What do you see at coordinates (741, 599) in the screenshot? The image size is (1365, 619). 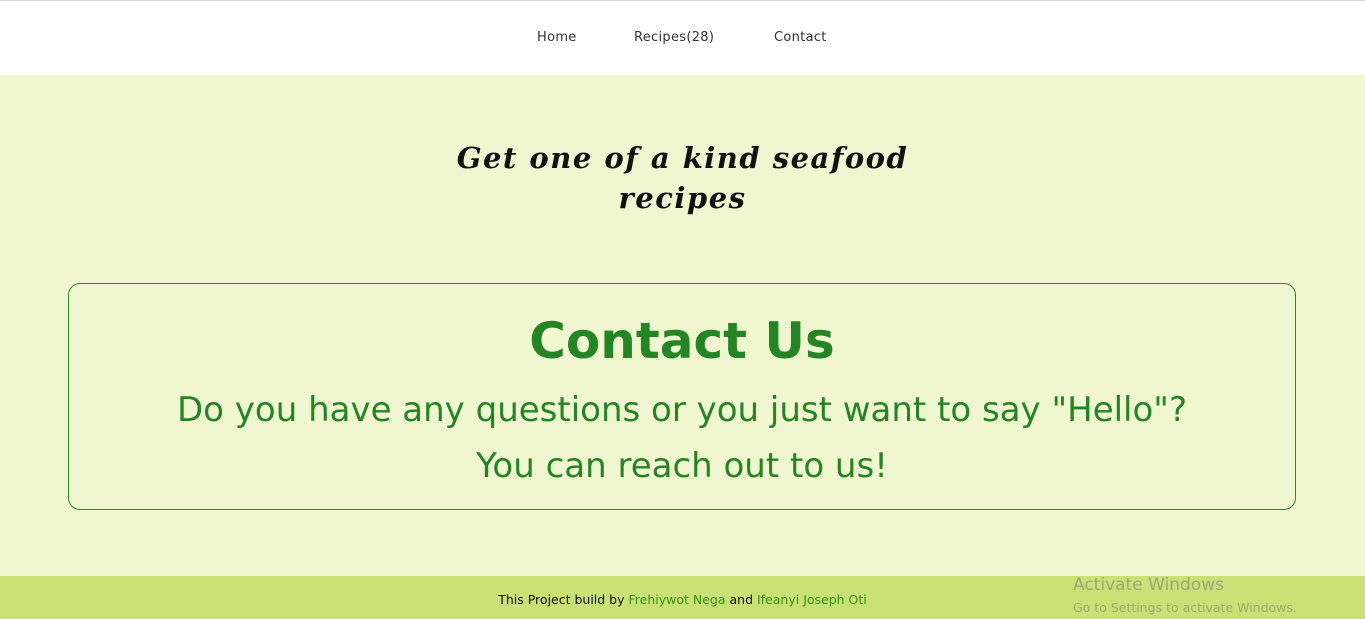 I see `footer-joiner: and` at bounding box center [741, 599].